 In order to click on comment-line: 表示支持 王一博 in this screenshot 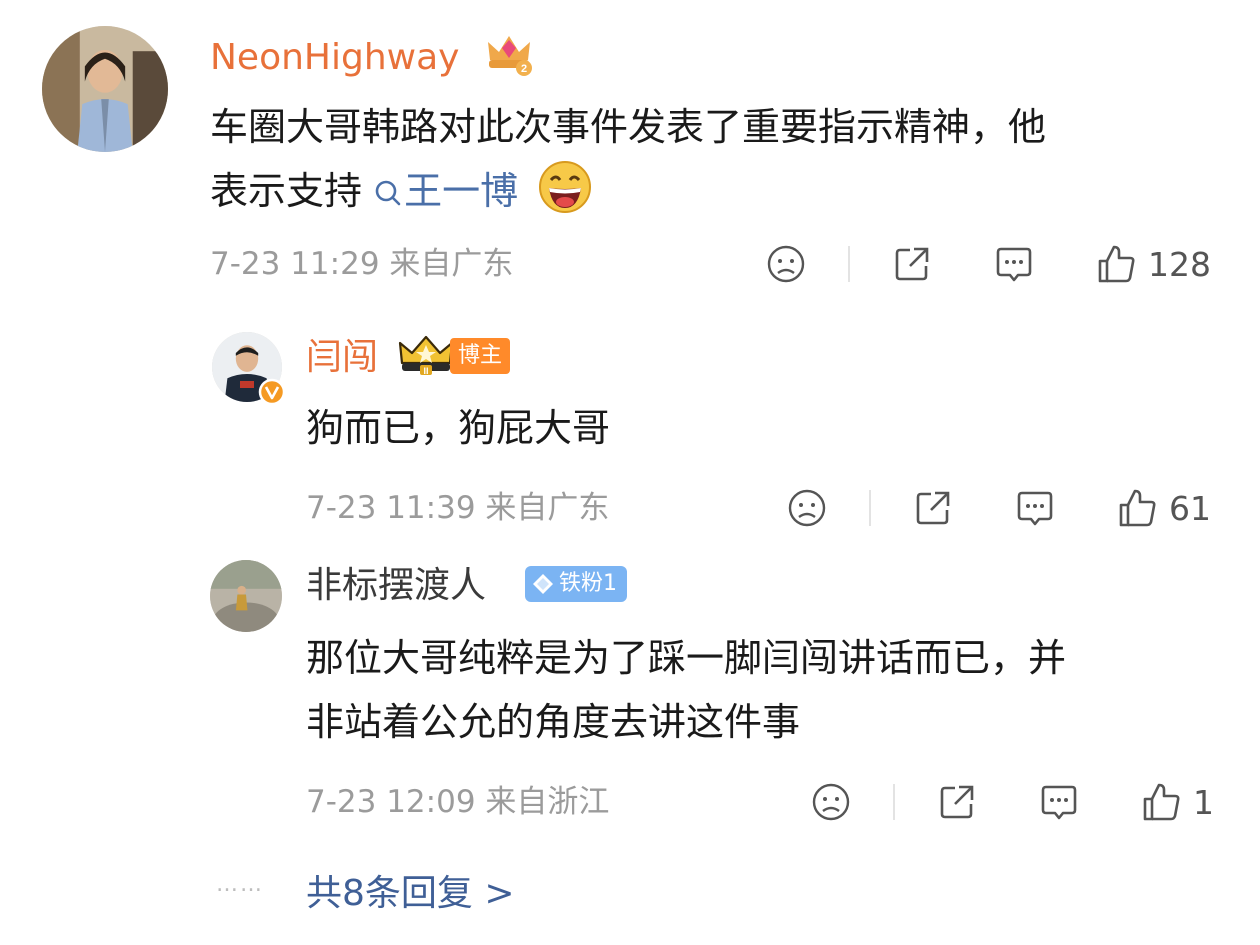, I will do `click(710, 191)`.